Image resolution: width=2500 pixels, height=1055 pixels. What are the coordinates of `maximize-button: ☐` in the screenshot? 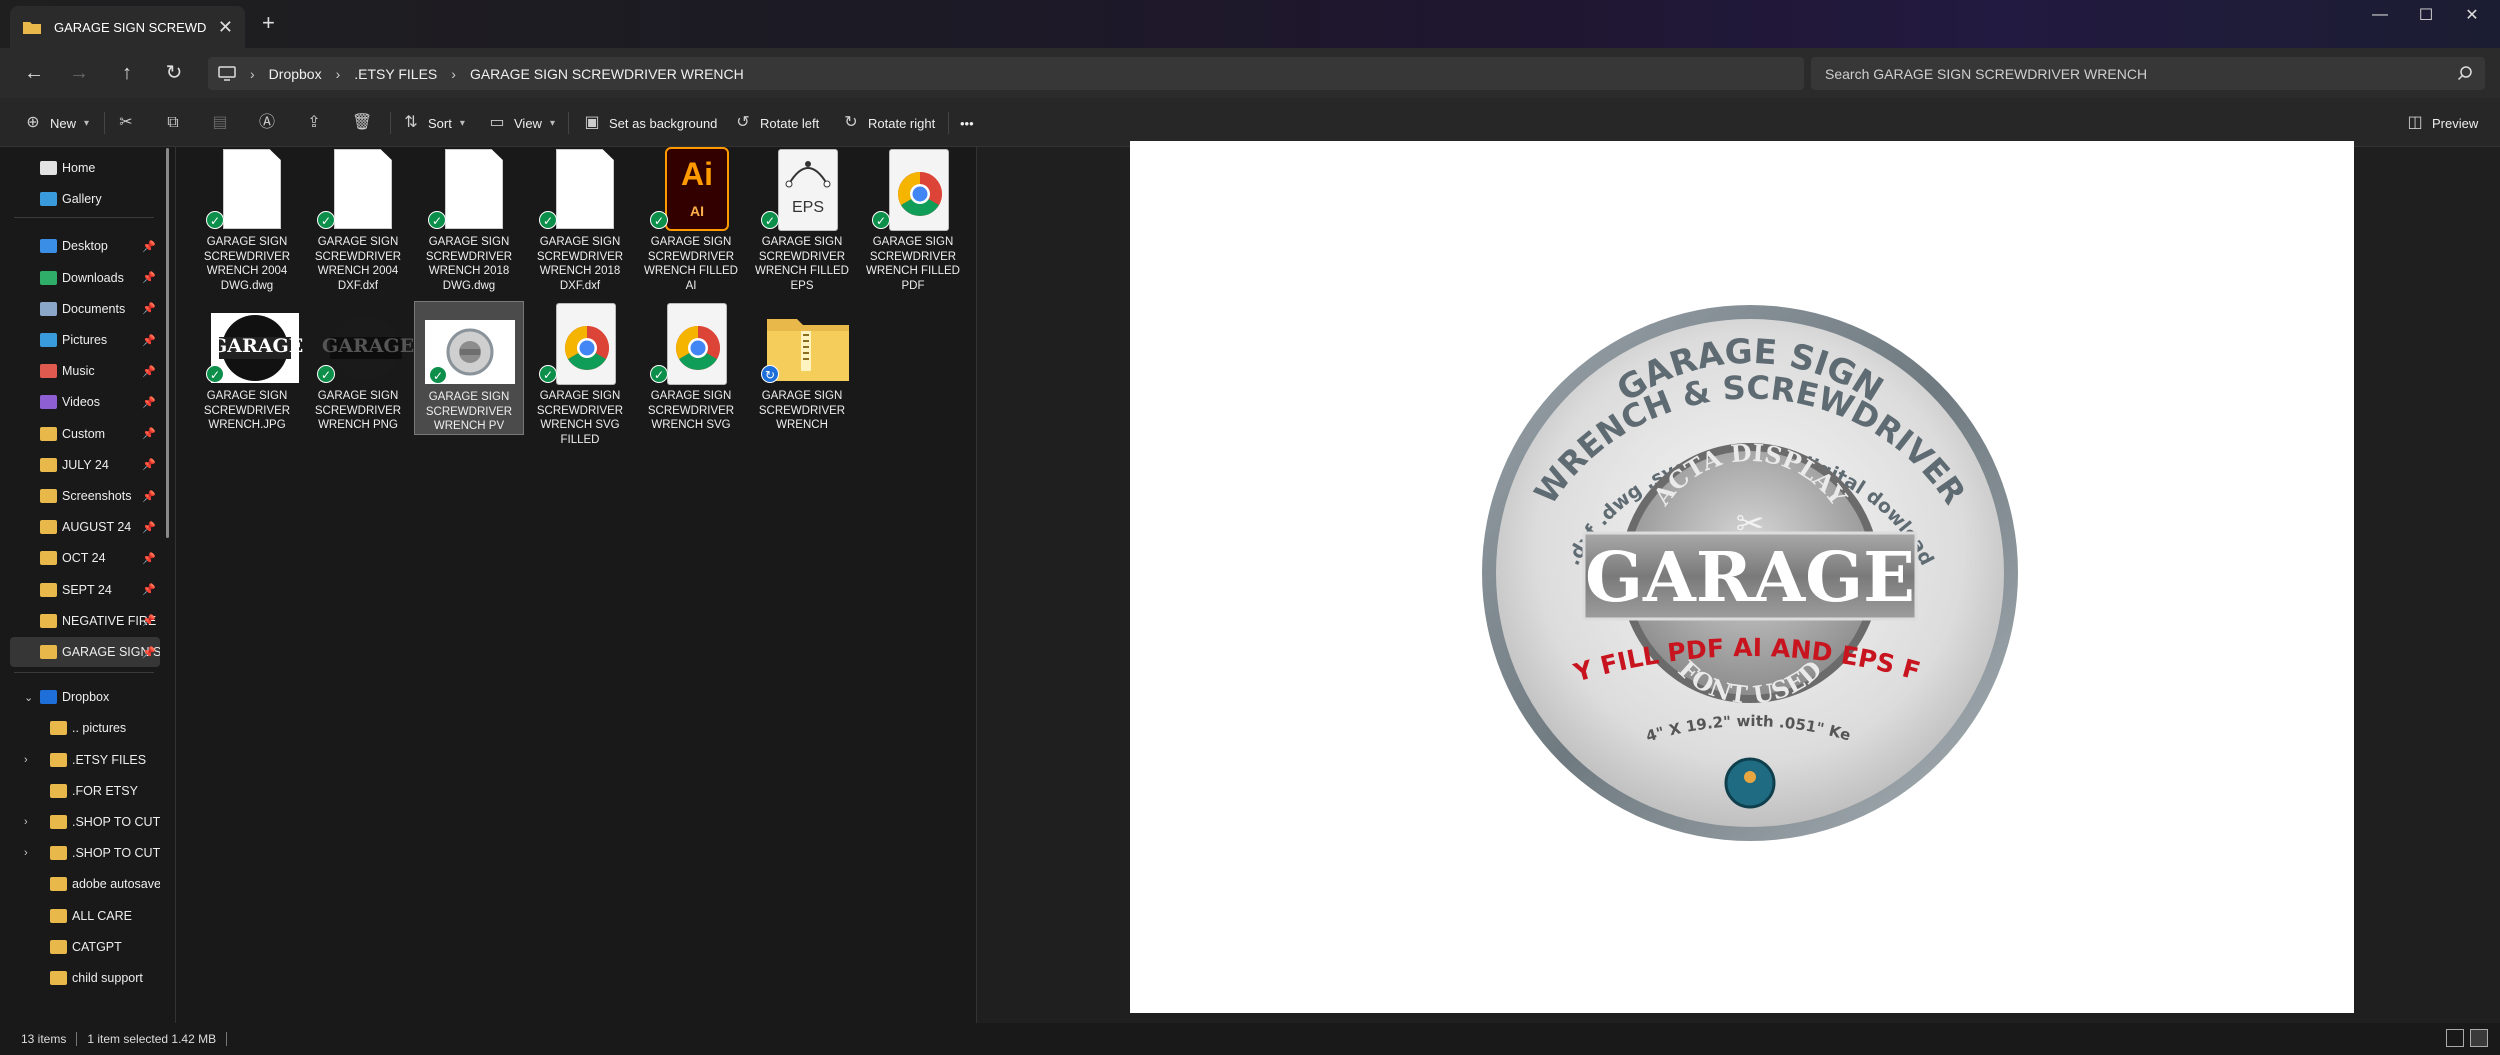 It's located at (2426, 15).